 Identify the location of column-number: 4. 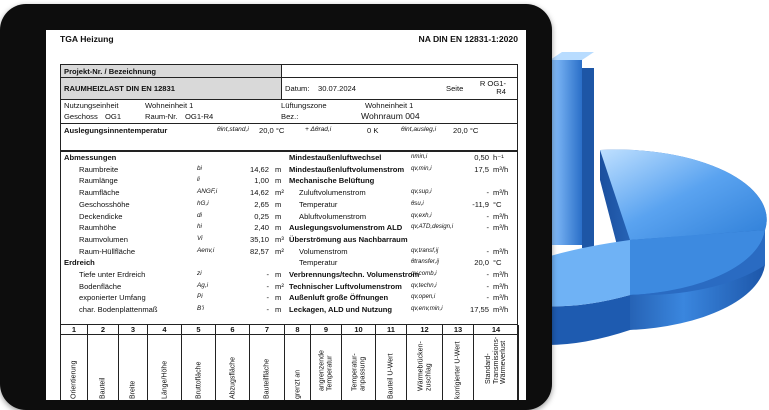
(165, 330).